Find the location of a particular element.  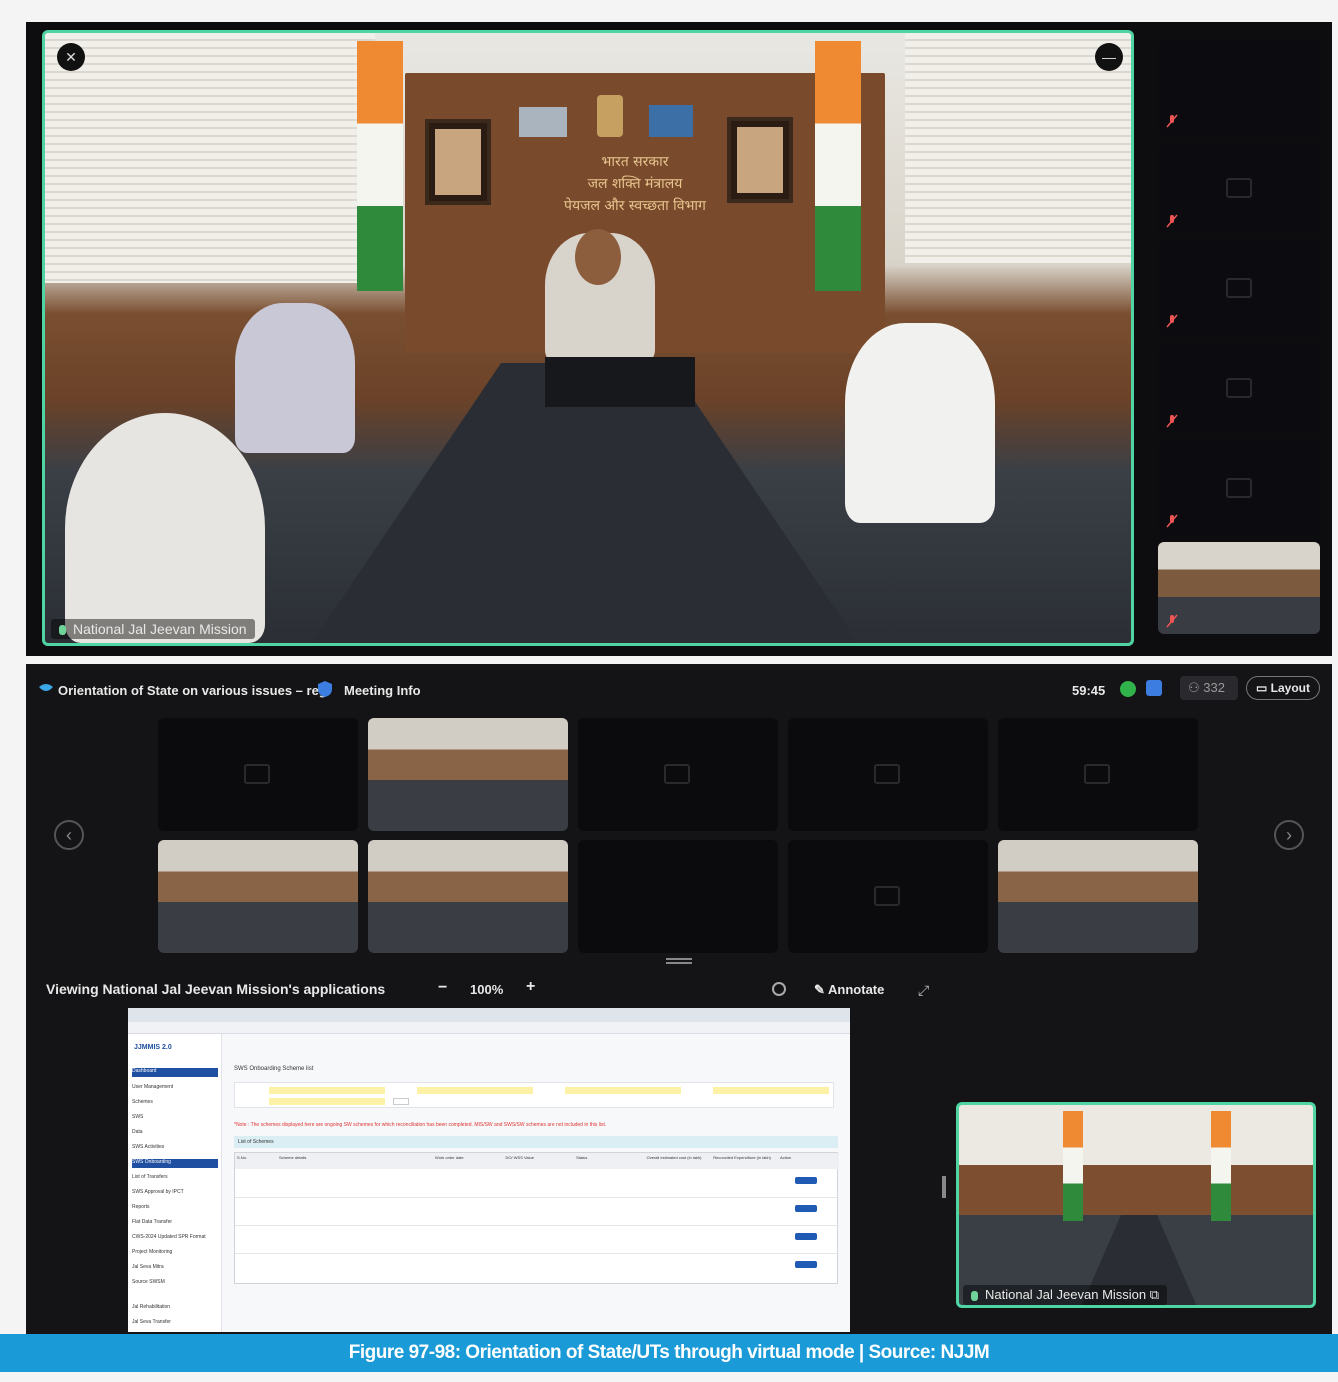

fullscreen-icon: ⤢ is located at coordinates (923, 990).